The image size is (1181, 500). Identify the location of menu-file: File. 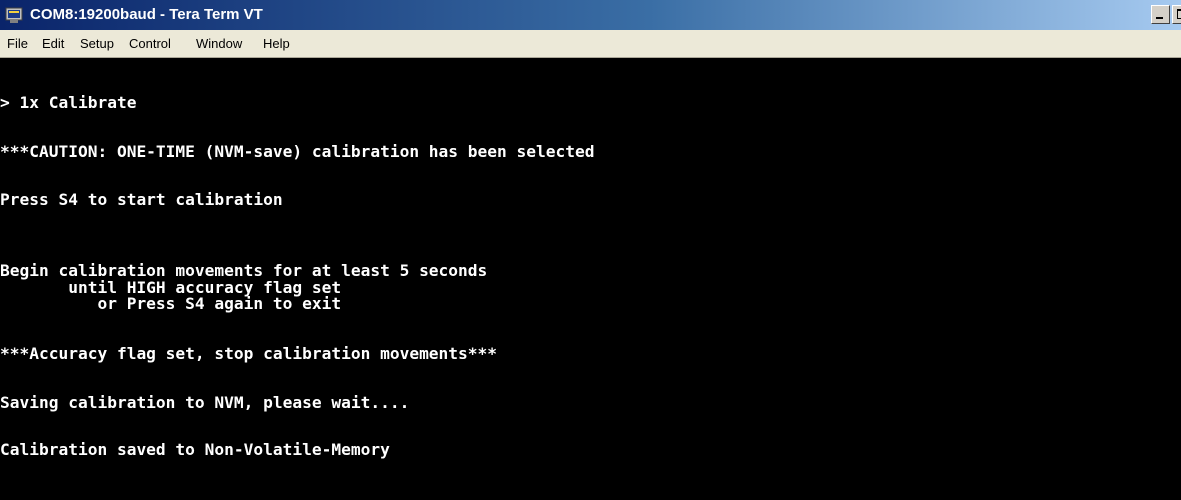
(17, 44).